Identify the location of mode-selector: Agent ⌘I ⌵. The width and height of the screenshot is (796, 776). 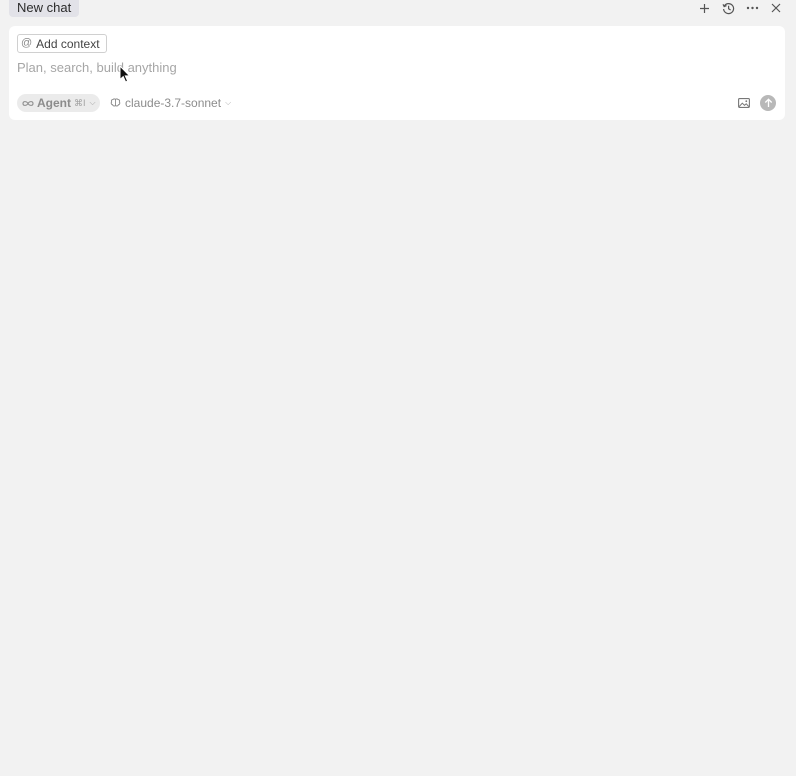
(58, 103).